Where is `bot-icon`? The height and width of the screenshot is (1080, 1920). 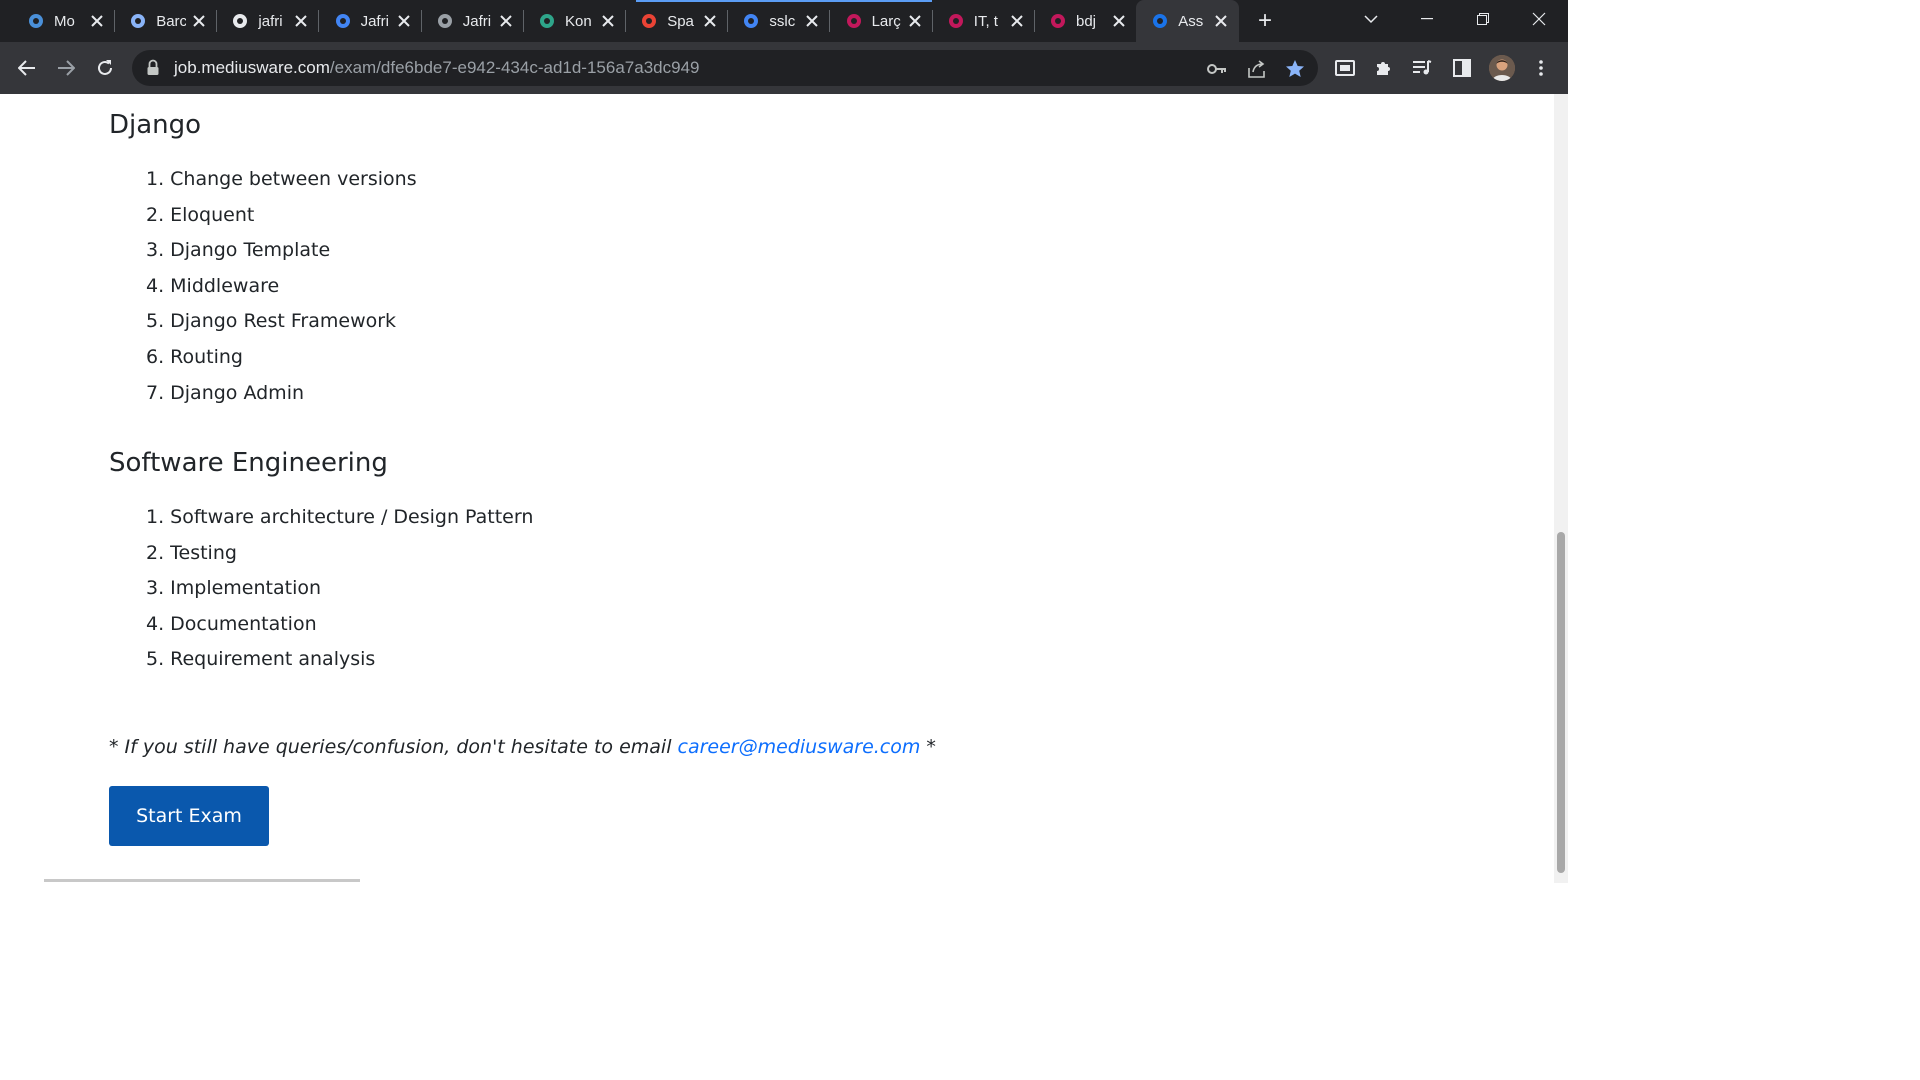
bot-icon is located at coordinates (36, 21).